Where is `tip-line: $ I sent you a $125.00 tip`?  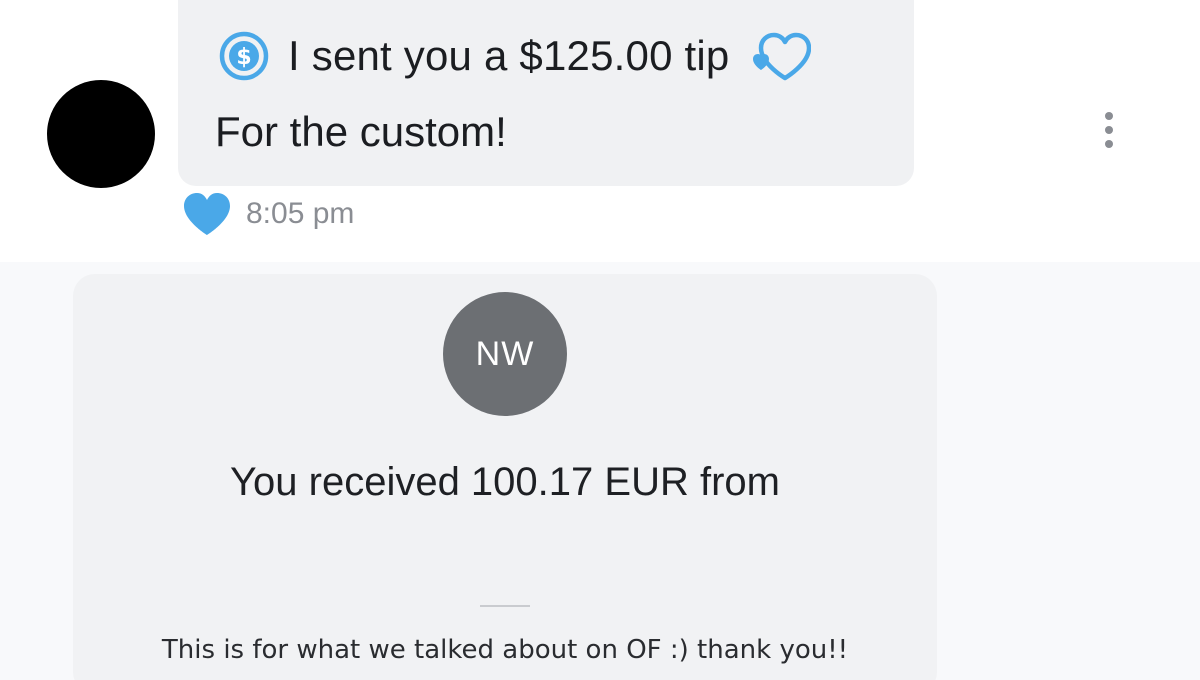 tip-line: $ I sent you a $125.00 tip is located at coordinates (515, 56).